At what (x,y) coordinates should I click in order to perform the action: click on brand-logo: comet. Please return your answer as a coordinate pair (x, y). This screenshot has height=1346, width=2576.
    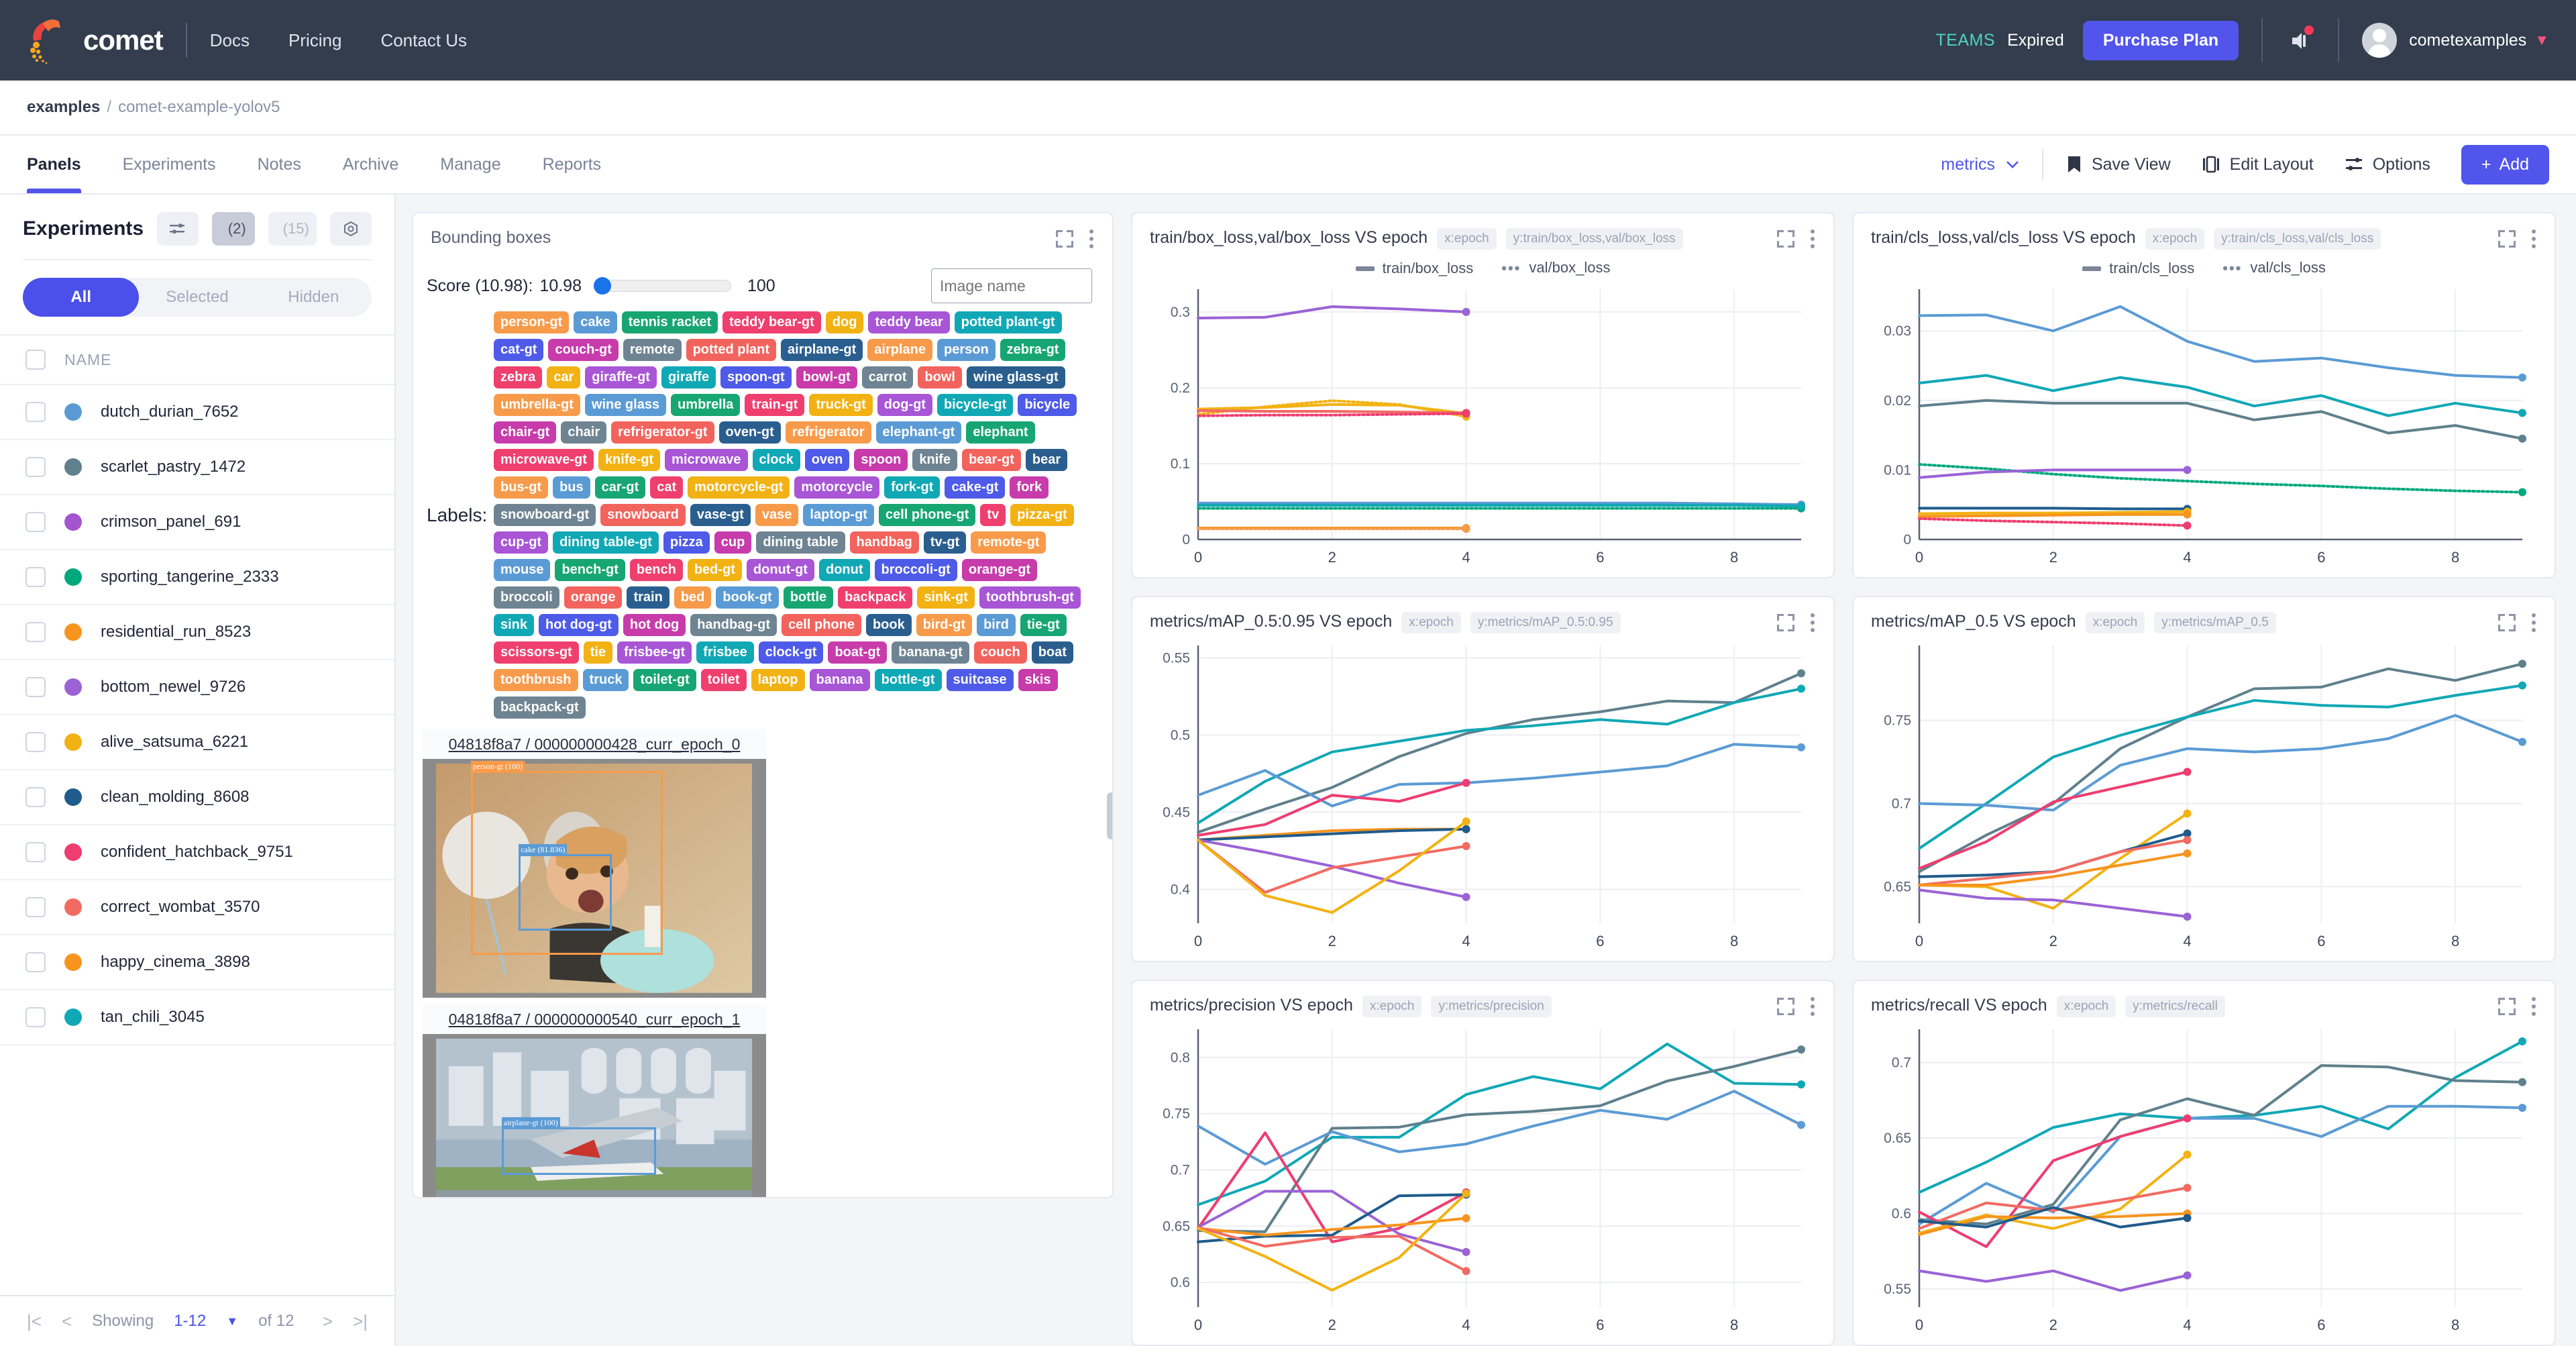
    Looking at the image, I should click on (95, 41).